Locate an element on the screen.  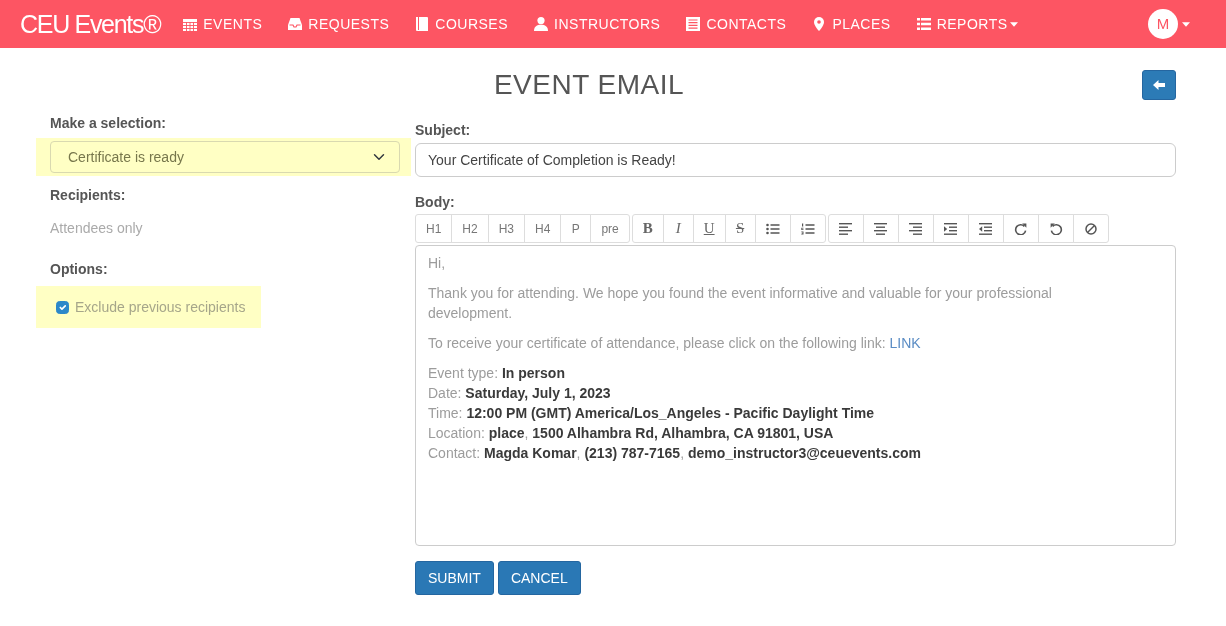
checkbox-label: Exclude previous recipients is located at coordinates (160, 307).